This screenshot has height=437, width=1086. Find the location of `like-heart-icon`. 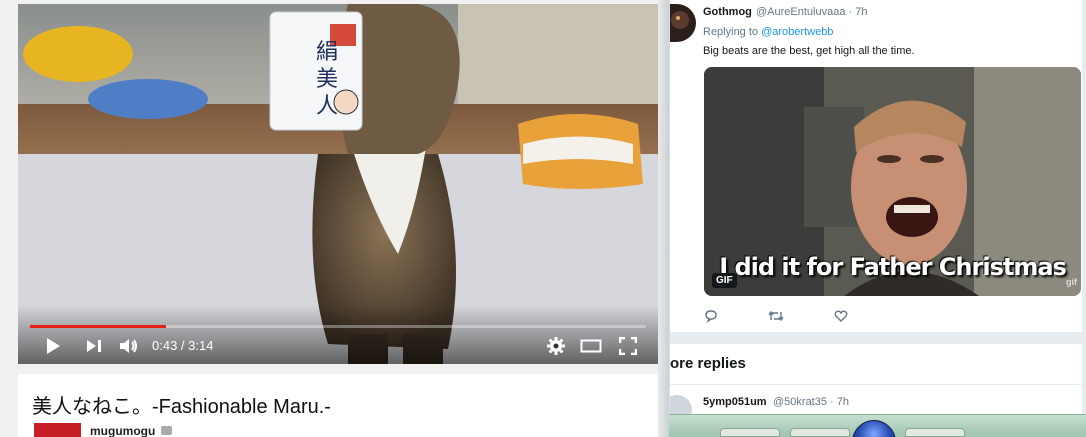

like-heart-icon is located at coordinates (842, 317).